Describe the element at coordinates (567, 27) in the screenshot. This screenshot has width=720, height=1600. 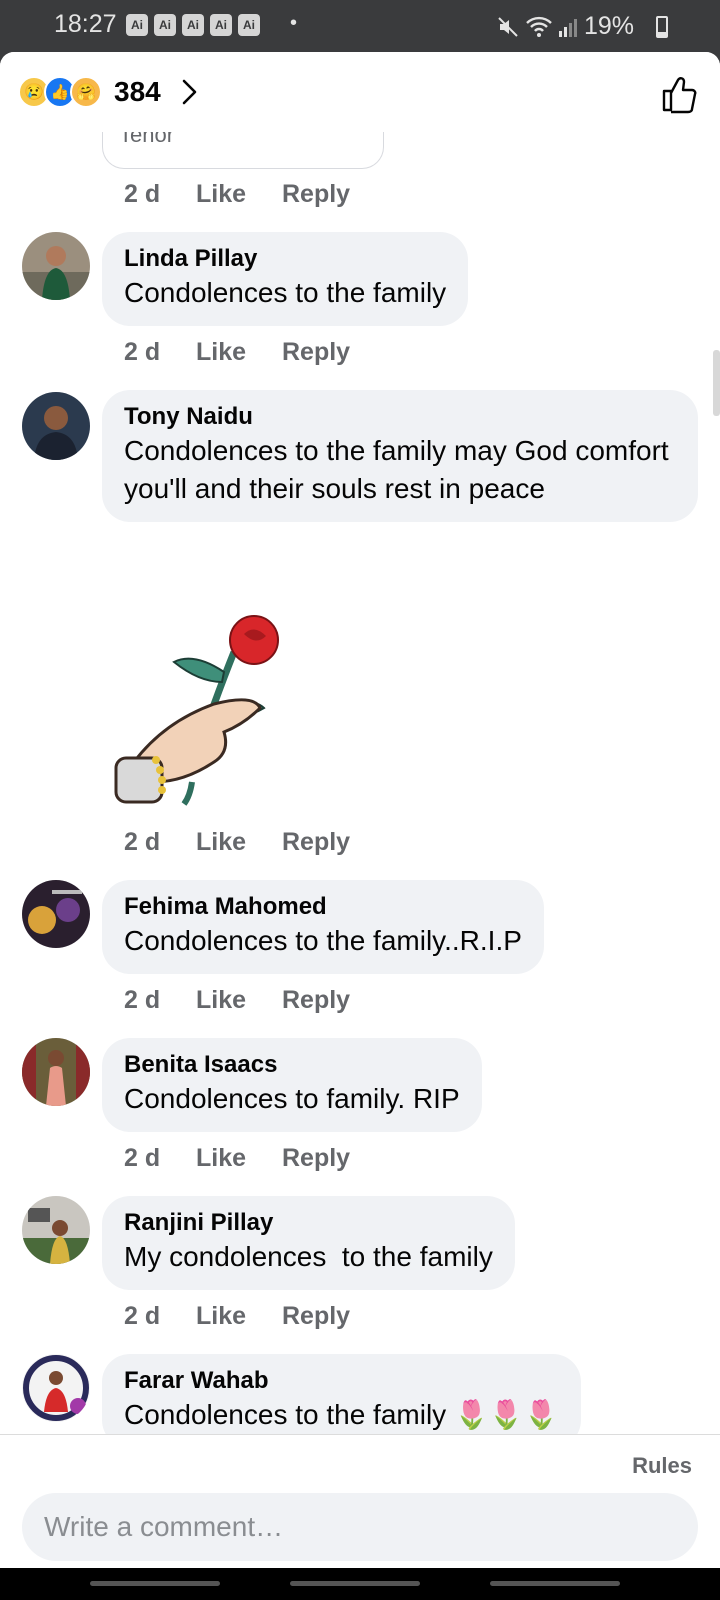
I see `signal-icon` at that location.